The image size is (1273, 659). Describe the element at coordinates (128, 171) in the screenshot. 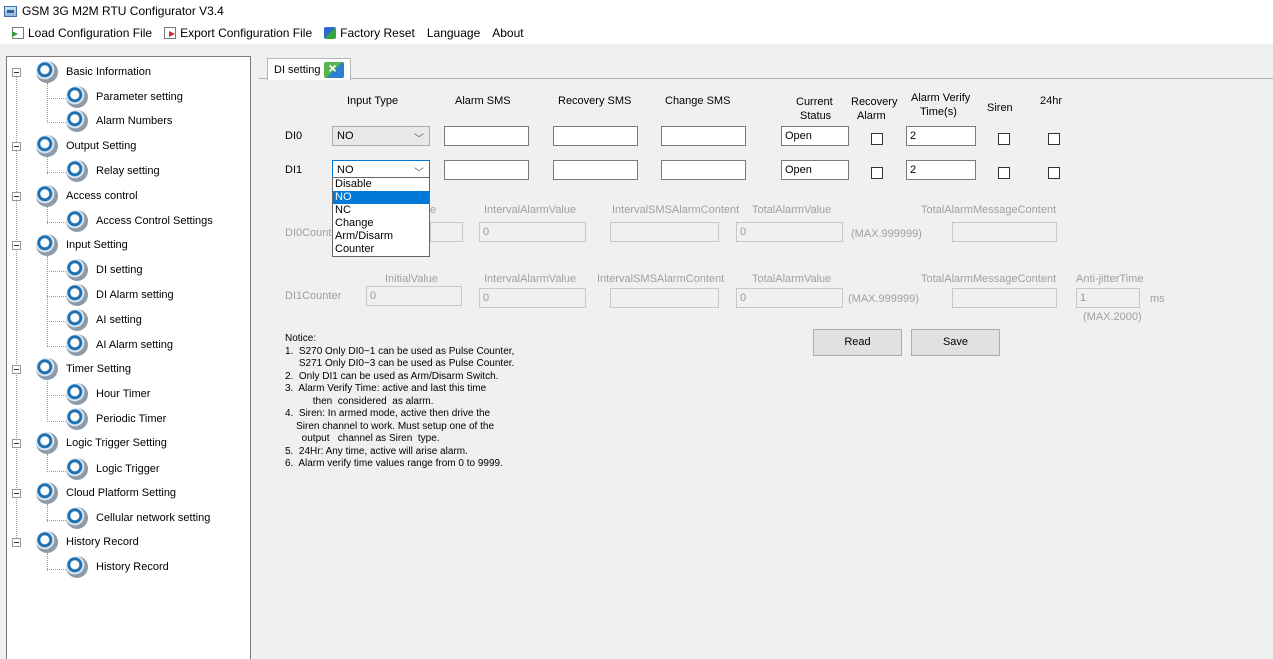

I see `tree-label: Relay setting` at that location.